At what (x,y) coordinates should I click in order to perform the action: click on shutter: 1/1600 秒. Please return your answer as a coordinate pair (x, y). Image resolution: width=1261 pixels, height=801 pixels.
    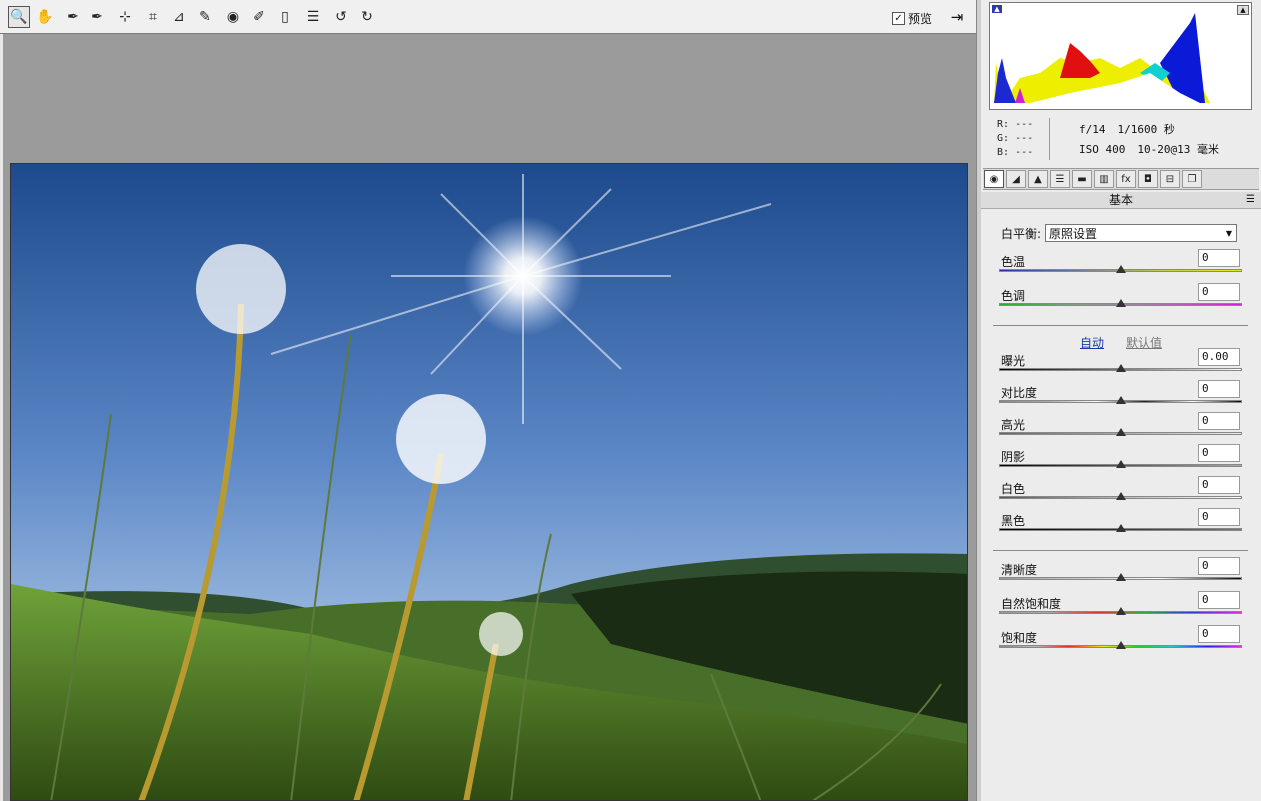
    Looking at the image, I should click on (1146, 129).